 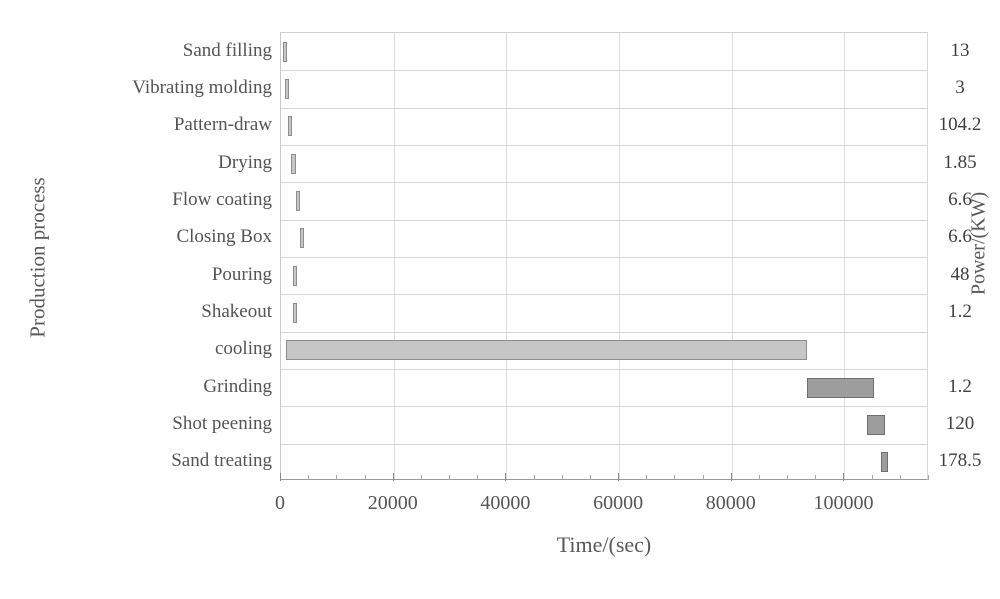 I want to click on category-label: Shot peening, so click(x=222, y=423).